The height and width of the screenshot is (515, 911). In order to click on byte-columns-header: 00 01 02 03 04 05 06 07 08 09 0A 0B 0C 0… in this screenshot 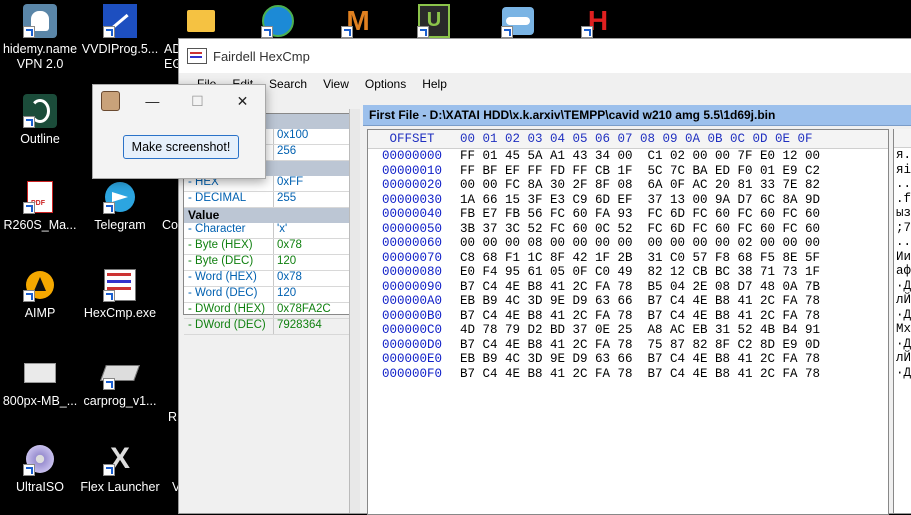, I will do `click(636, 139)`.